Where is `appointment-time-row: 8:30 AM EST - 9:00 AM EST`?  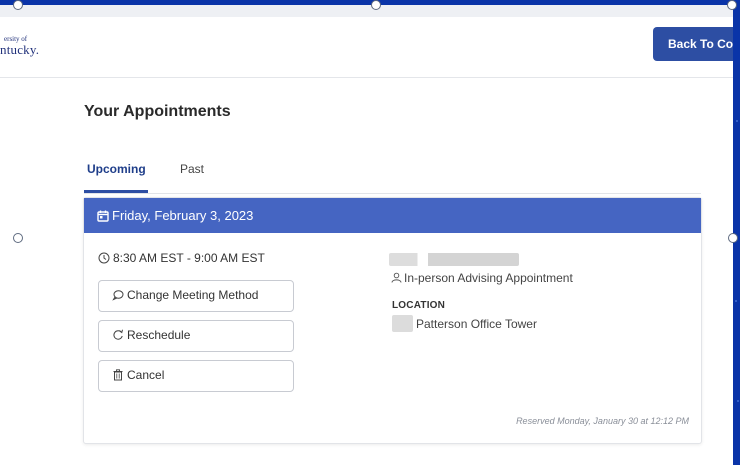 appointment-time-row: 8:30 AM EST - 9:00 AM EST is located at coordinates (181, 259).